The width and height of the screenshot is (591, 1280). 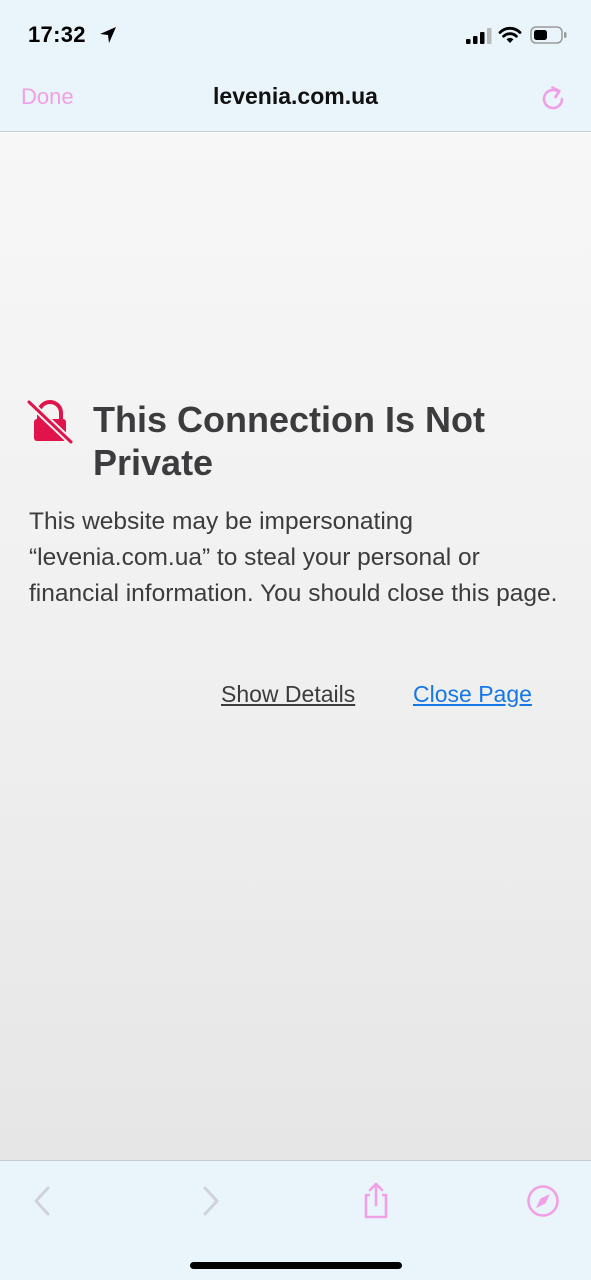 I want to click on warning-title: This Connection Is Not Private, so click(x=289, y=441).